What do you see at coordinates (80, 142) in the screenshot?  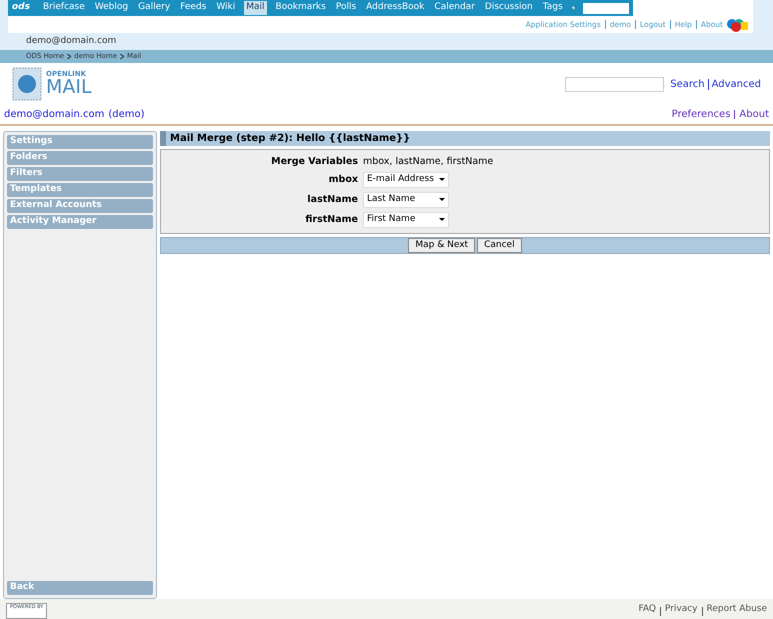 I see `sidebar-item: Settings` at bounding box center [80, 142].